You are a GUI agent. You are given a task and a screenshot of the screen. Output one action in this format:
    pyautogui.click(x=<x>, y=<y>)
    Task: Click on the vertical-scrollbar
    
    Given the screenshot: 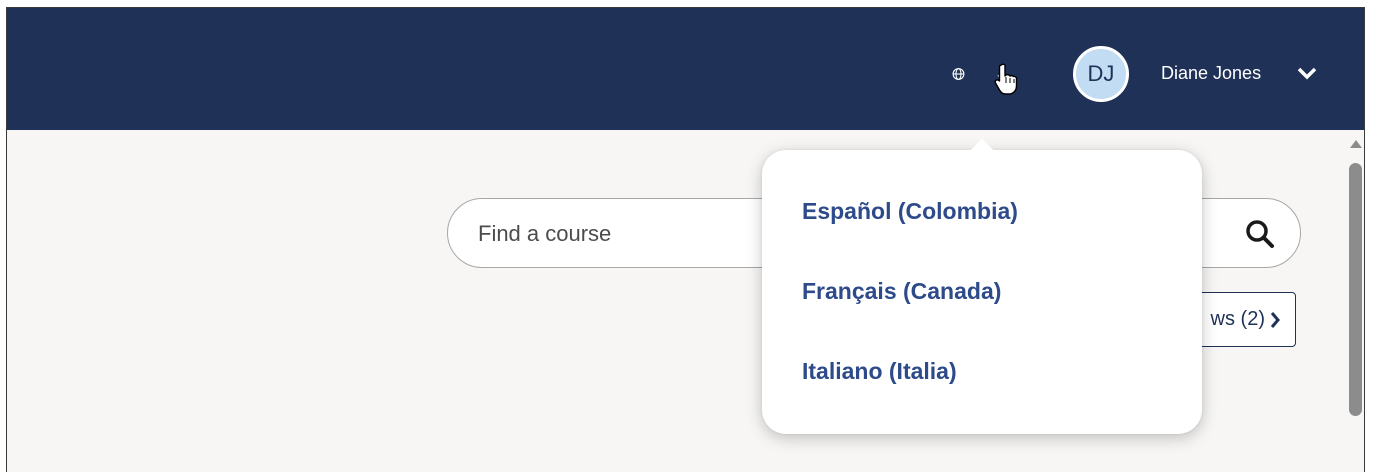 What is the action you would take?
    pyautogui.click(x=1355, y=301)
    